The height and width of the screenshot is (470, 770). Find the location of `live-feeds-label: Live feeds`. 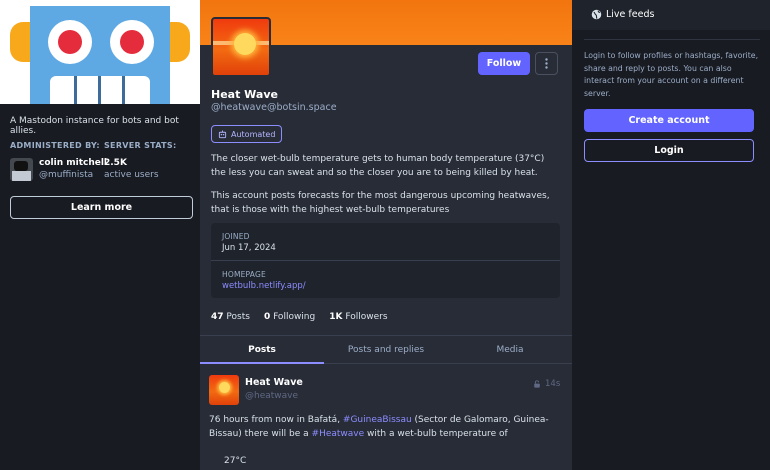

live-feeds-label: Live feeds is located at coordinates (630, 14).